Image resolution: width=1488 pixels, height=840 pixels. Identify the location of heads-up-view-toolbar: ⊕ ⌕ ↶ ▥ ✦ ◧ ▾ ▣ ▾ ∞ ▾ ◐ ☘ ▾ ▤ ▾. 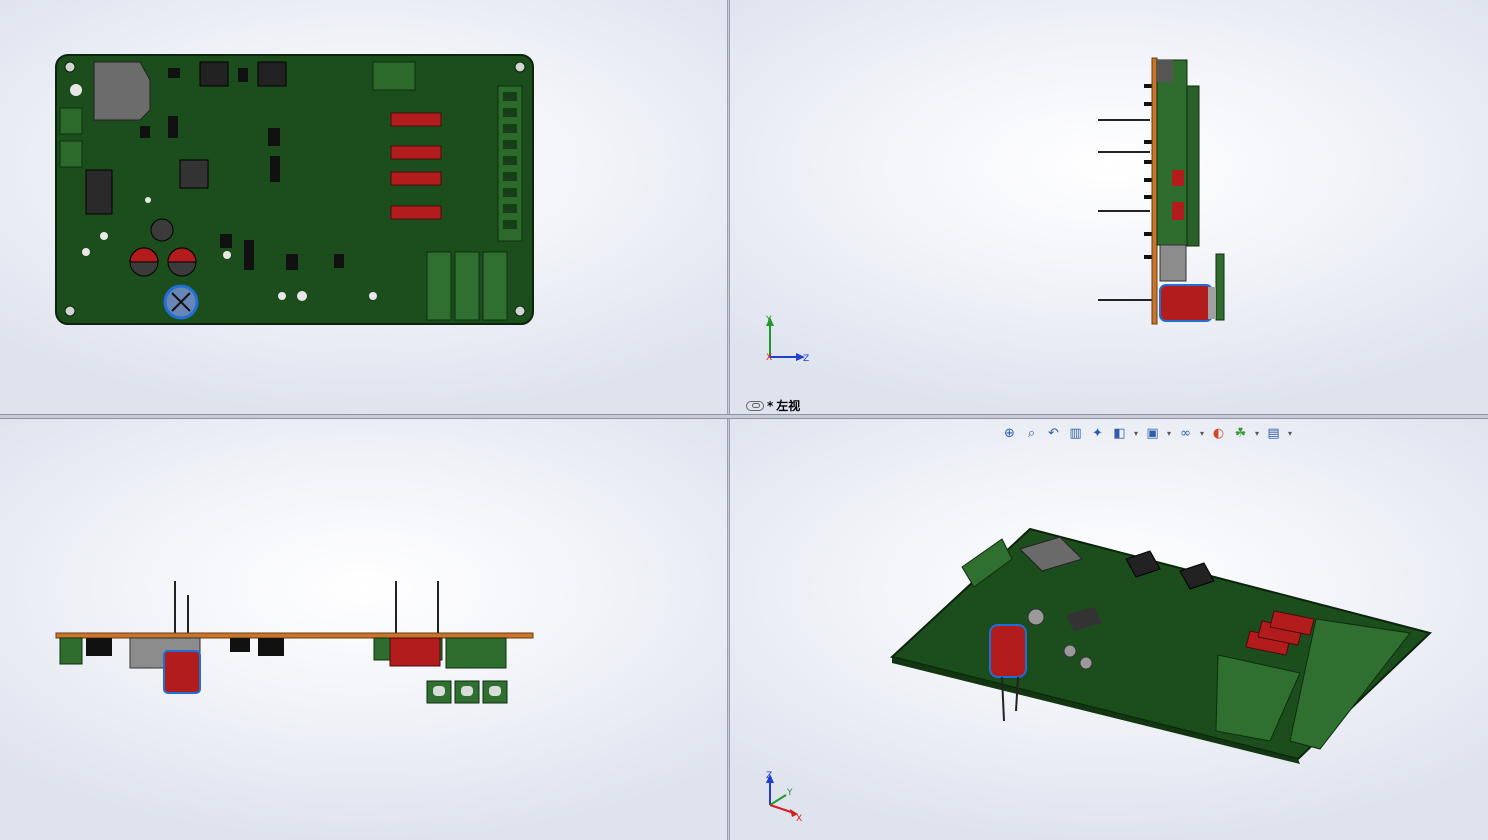
(1147, 433).